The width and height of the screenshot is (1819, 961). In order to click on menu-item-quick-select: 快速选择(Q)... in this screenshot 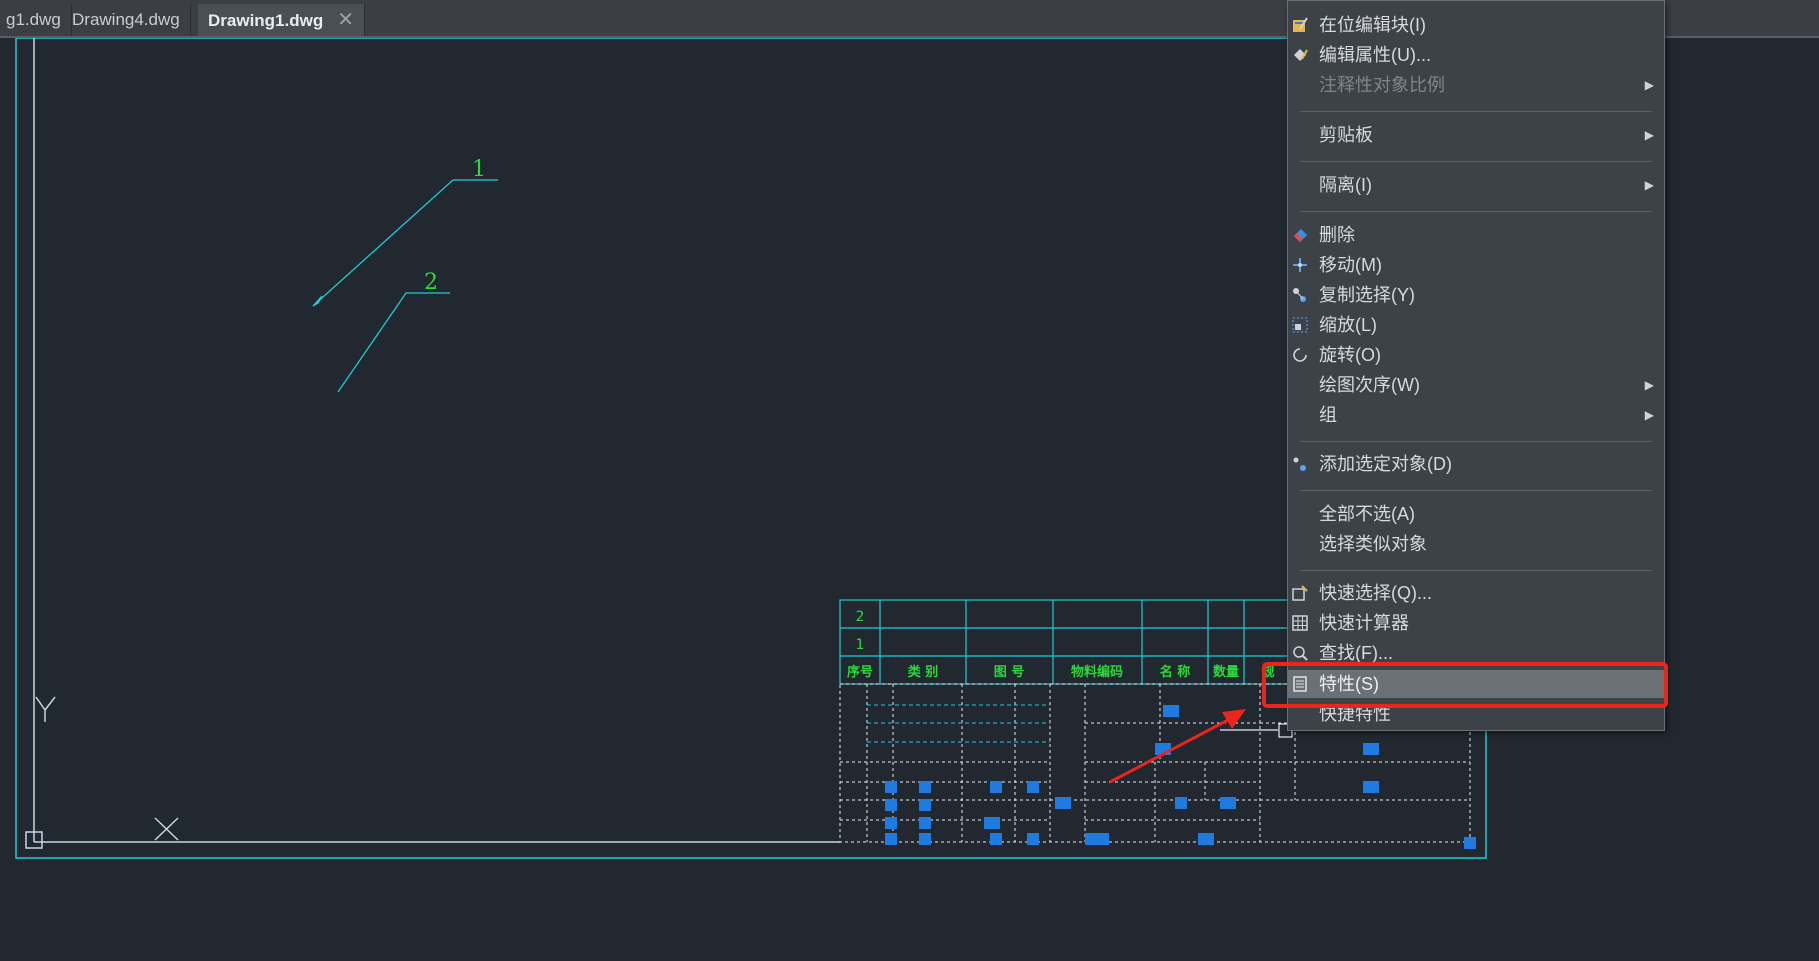, I will do `click(1476, 593)`.